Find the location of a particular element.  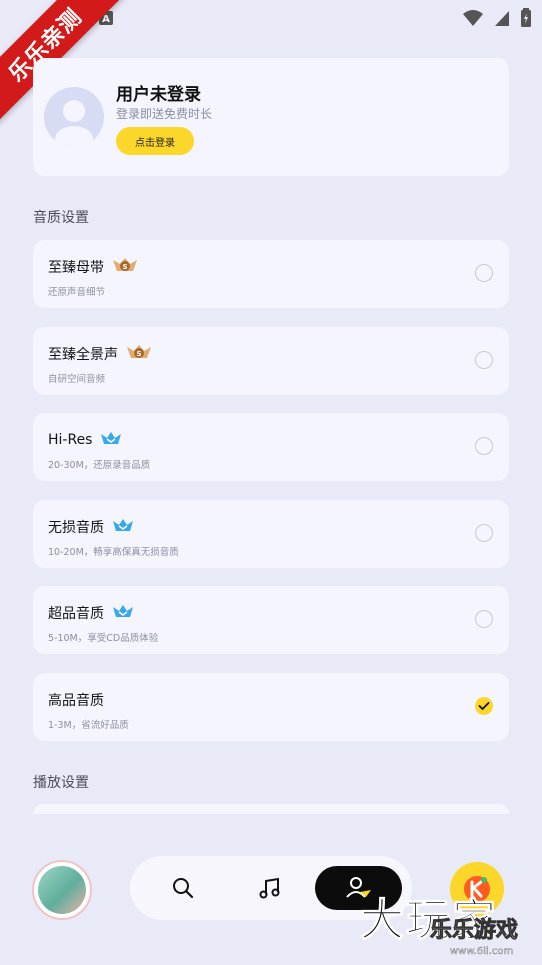

check-icon is located at coordinates (484, 706).